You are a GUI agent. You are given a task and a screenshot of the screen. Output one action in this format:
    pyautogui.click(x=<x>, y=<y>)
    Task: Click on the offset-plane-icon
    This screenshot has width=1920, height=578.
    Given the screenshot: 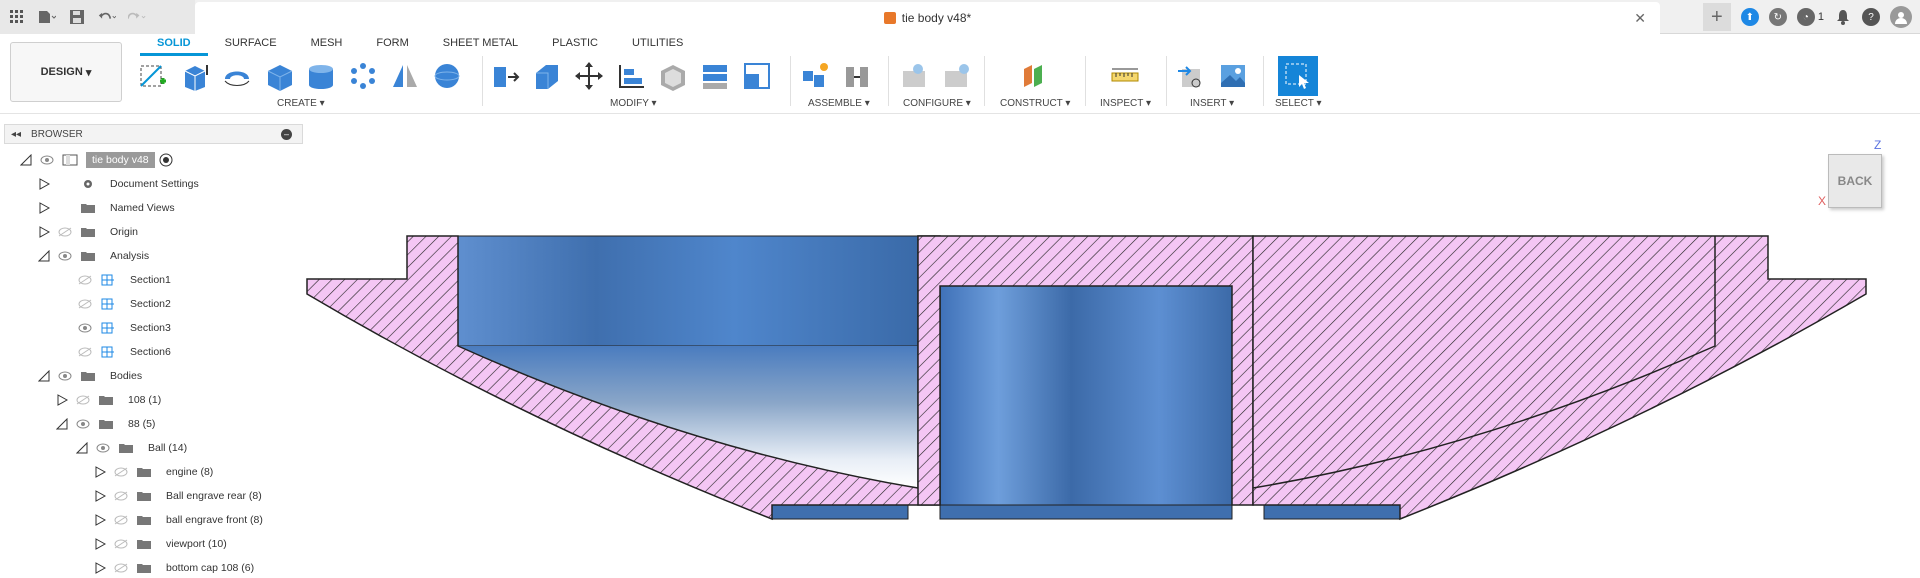 What is the action you would take?
    pyautogui.click(x=1035, y=76)
    